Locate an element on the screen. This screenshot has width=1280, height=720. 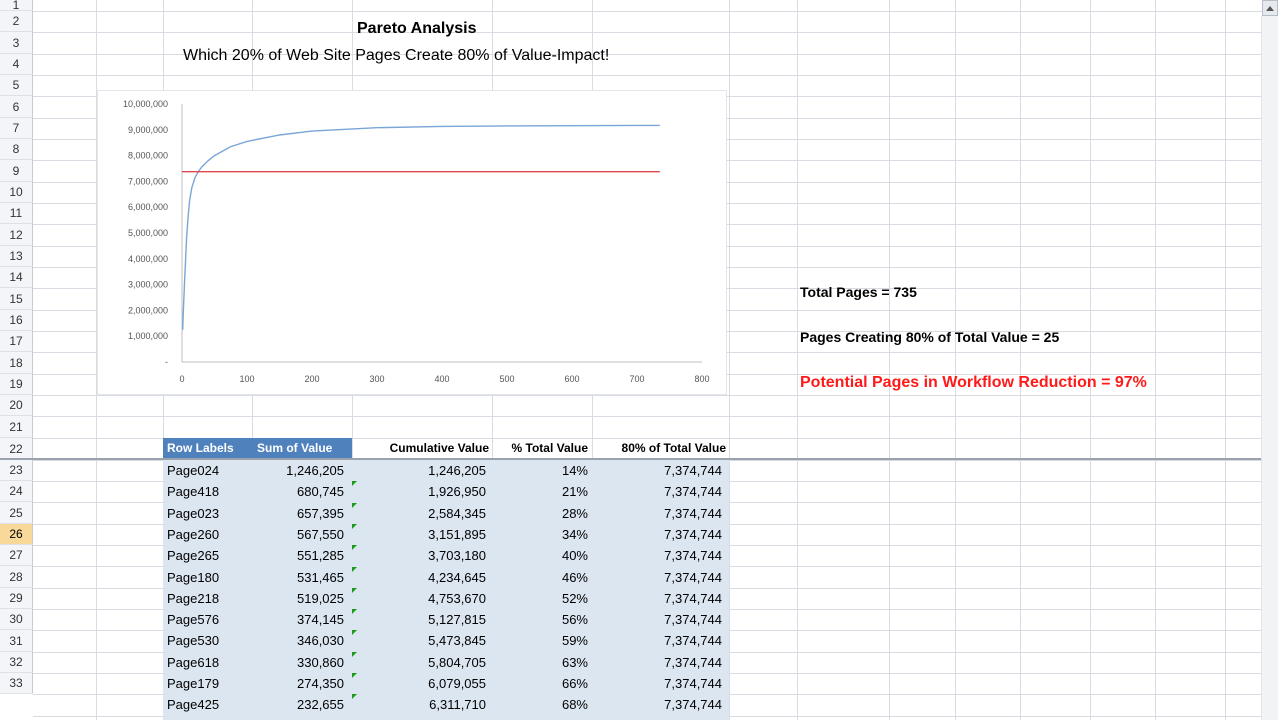
table-cell: 346,030 is located at coordinates (298, 640).